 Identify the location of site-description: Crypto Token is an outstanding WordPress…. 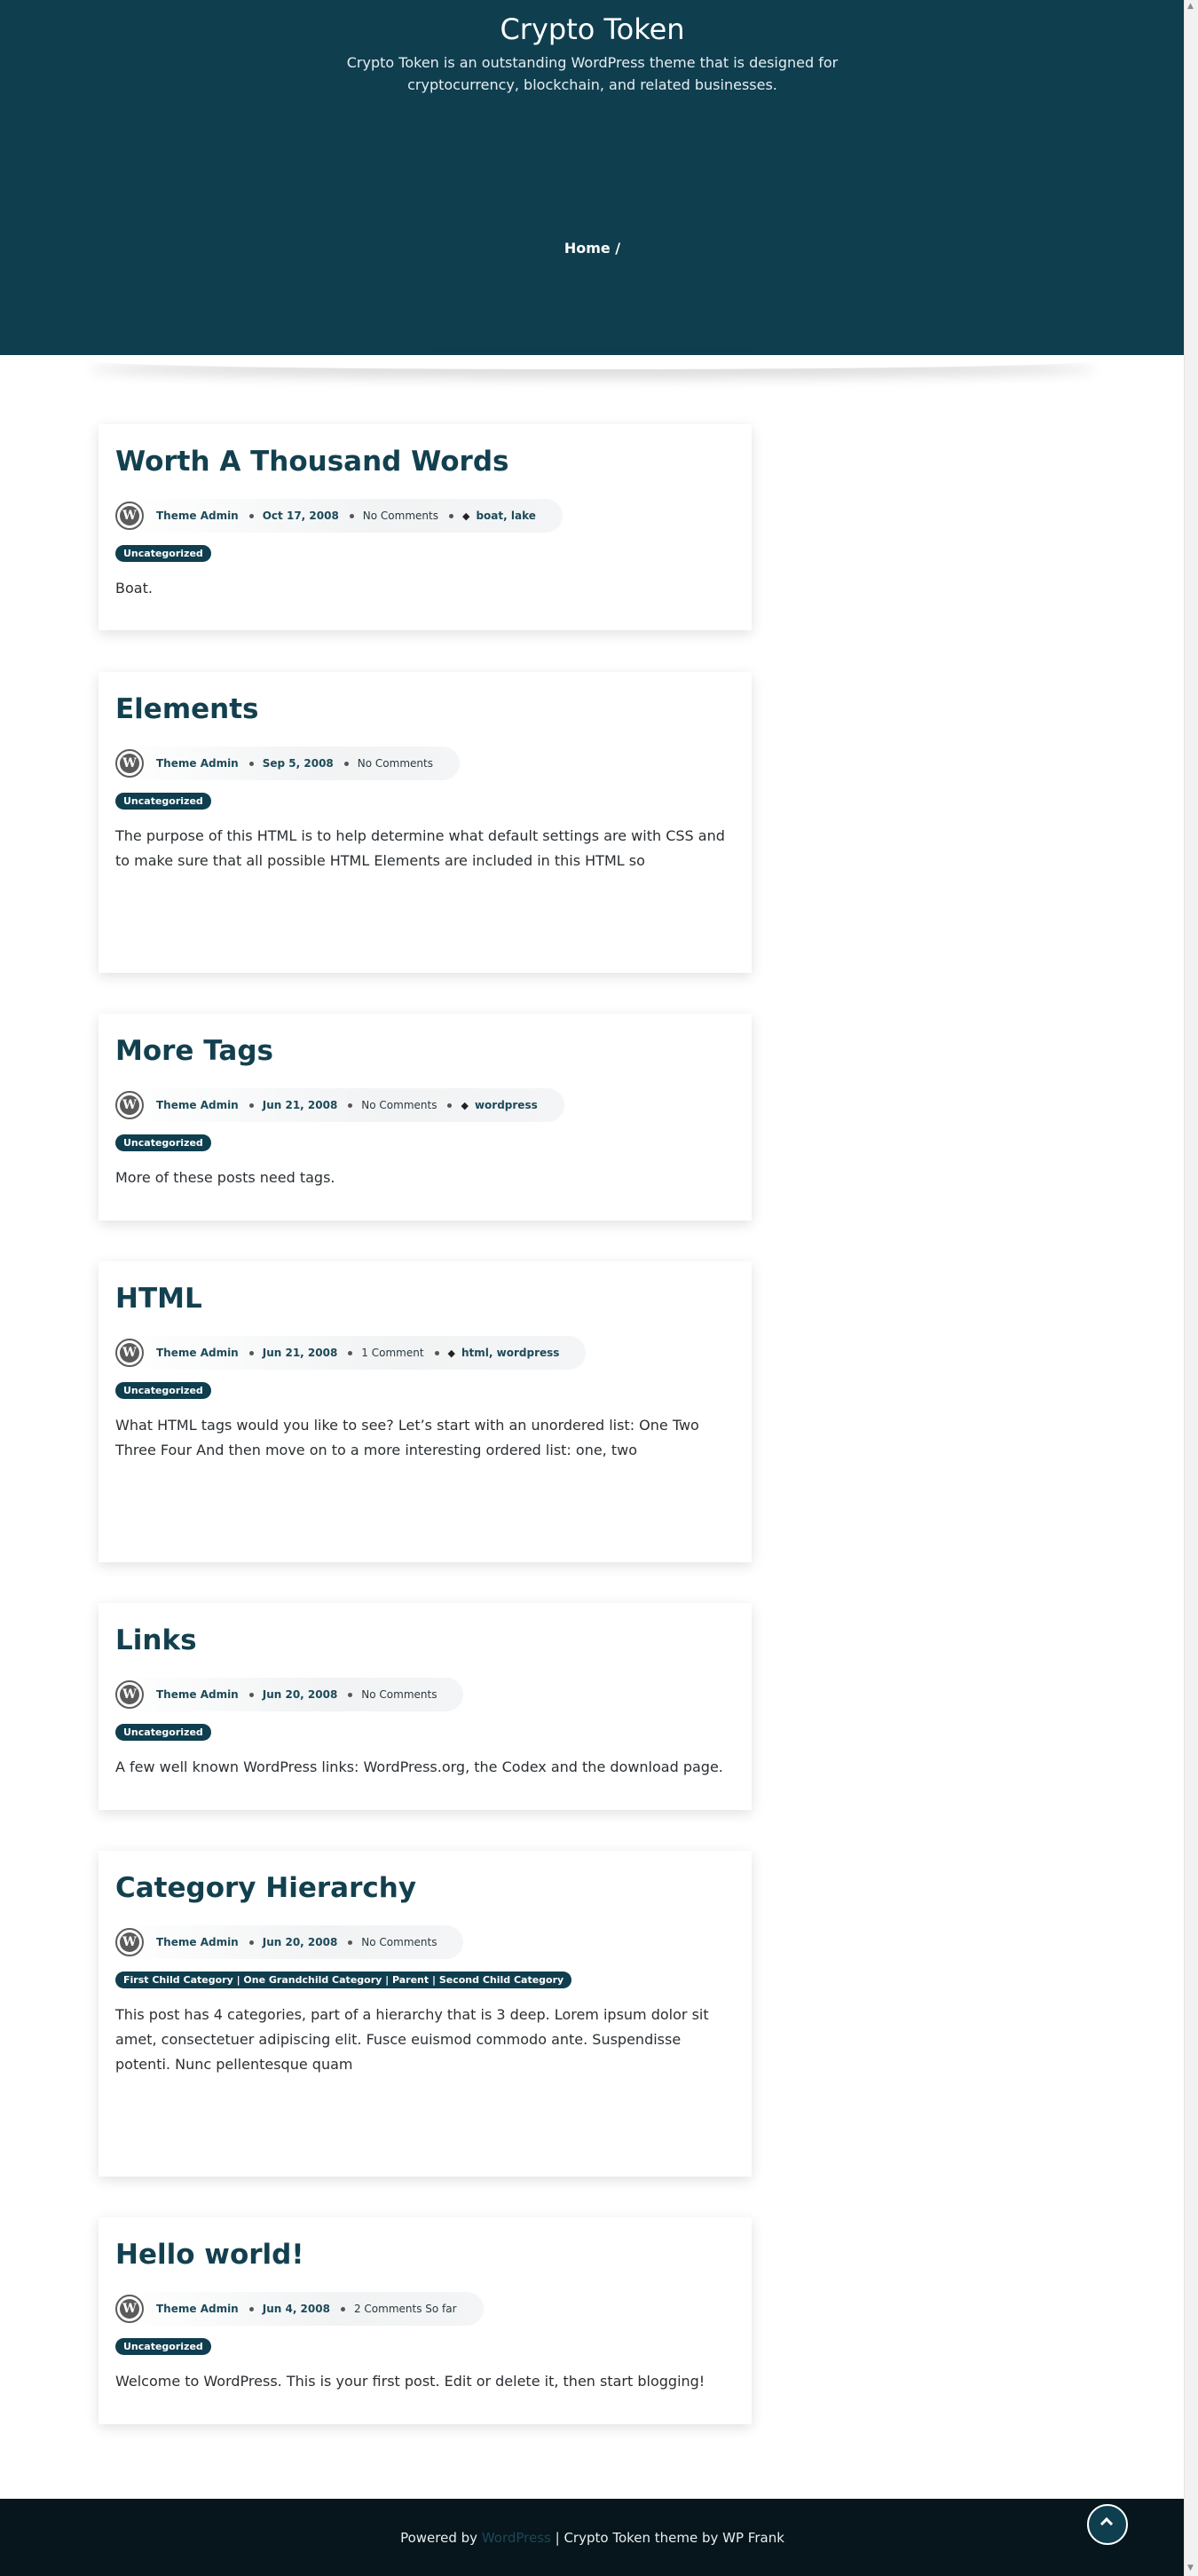
(592, 73).